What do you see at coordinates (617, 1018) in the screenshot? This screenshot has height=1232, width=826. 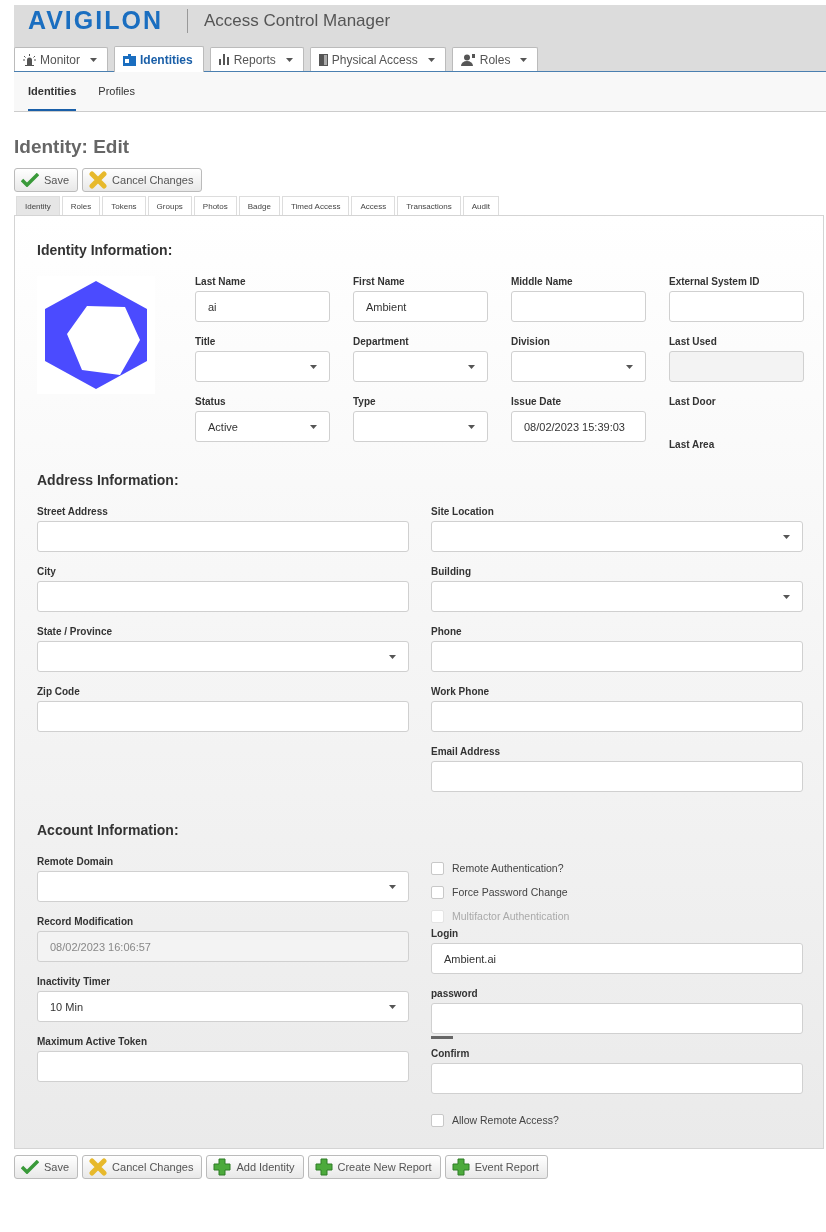 I see `password-field` at bounding box center [617, 1018].